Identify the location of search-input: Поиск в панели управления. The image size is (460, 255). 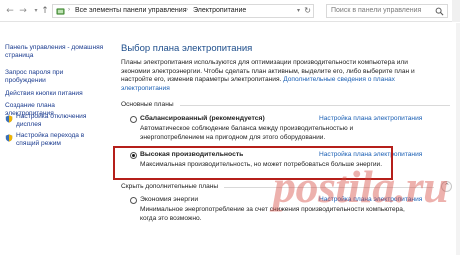
(387, 11).